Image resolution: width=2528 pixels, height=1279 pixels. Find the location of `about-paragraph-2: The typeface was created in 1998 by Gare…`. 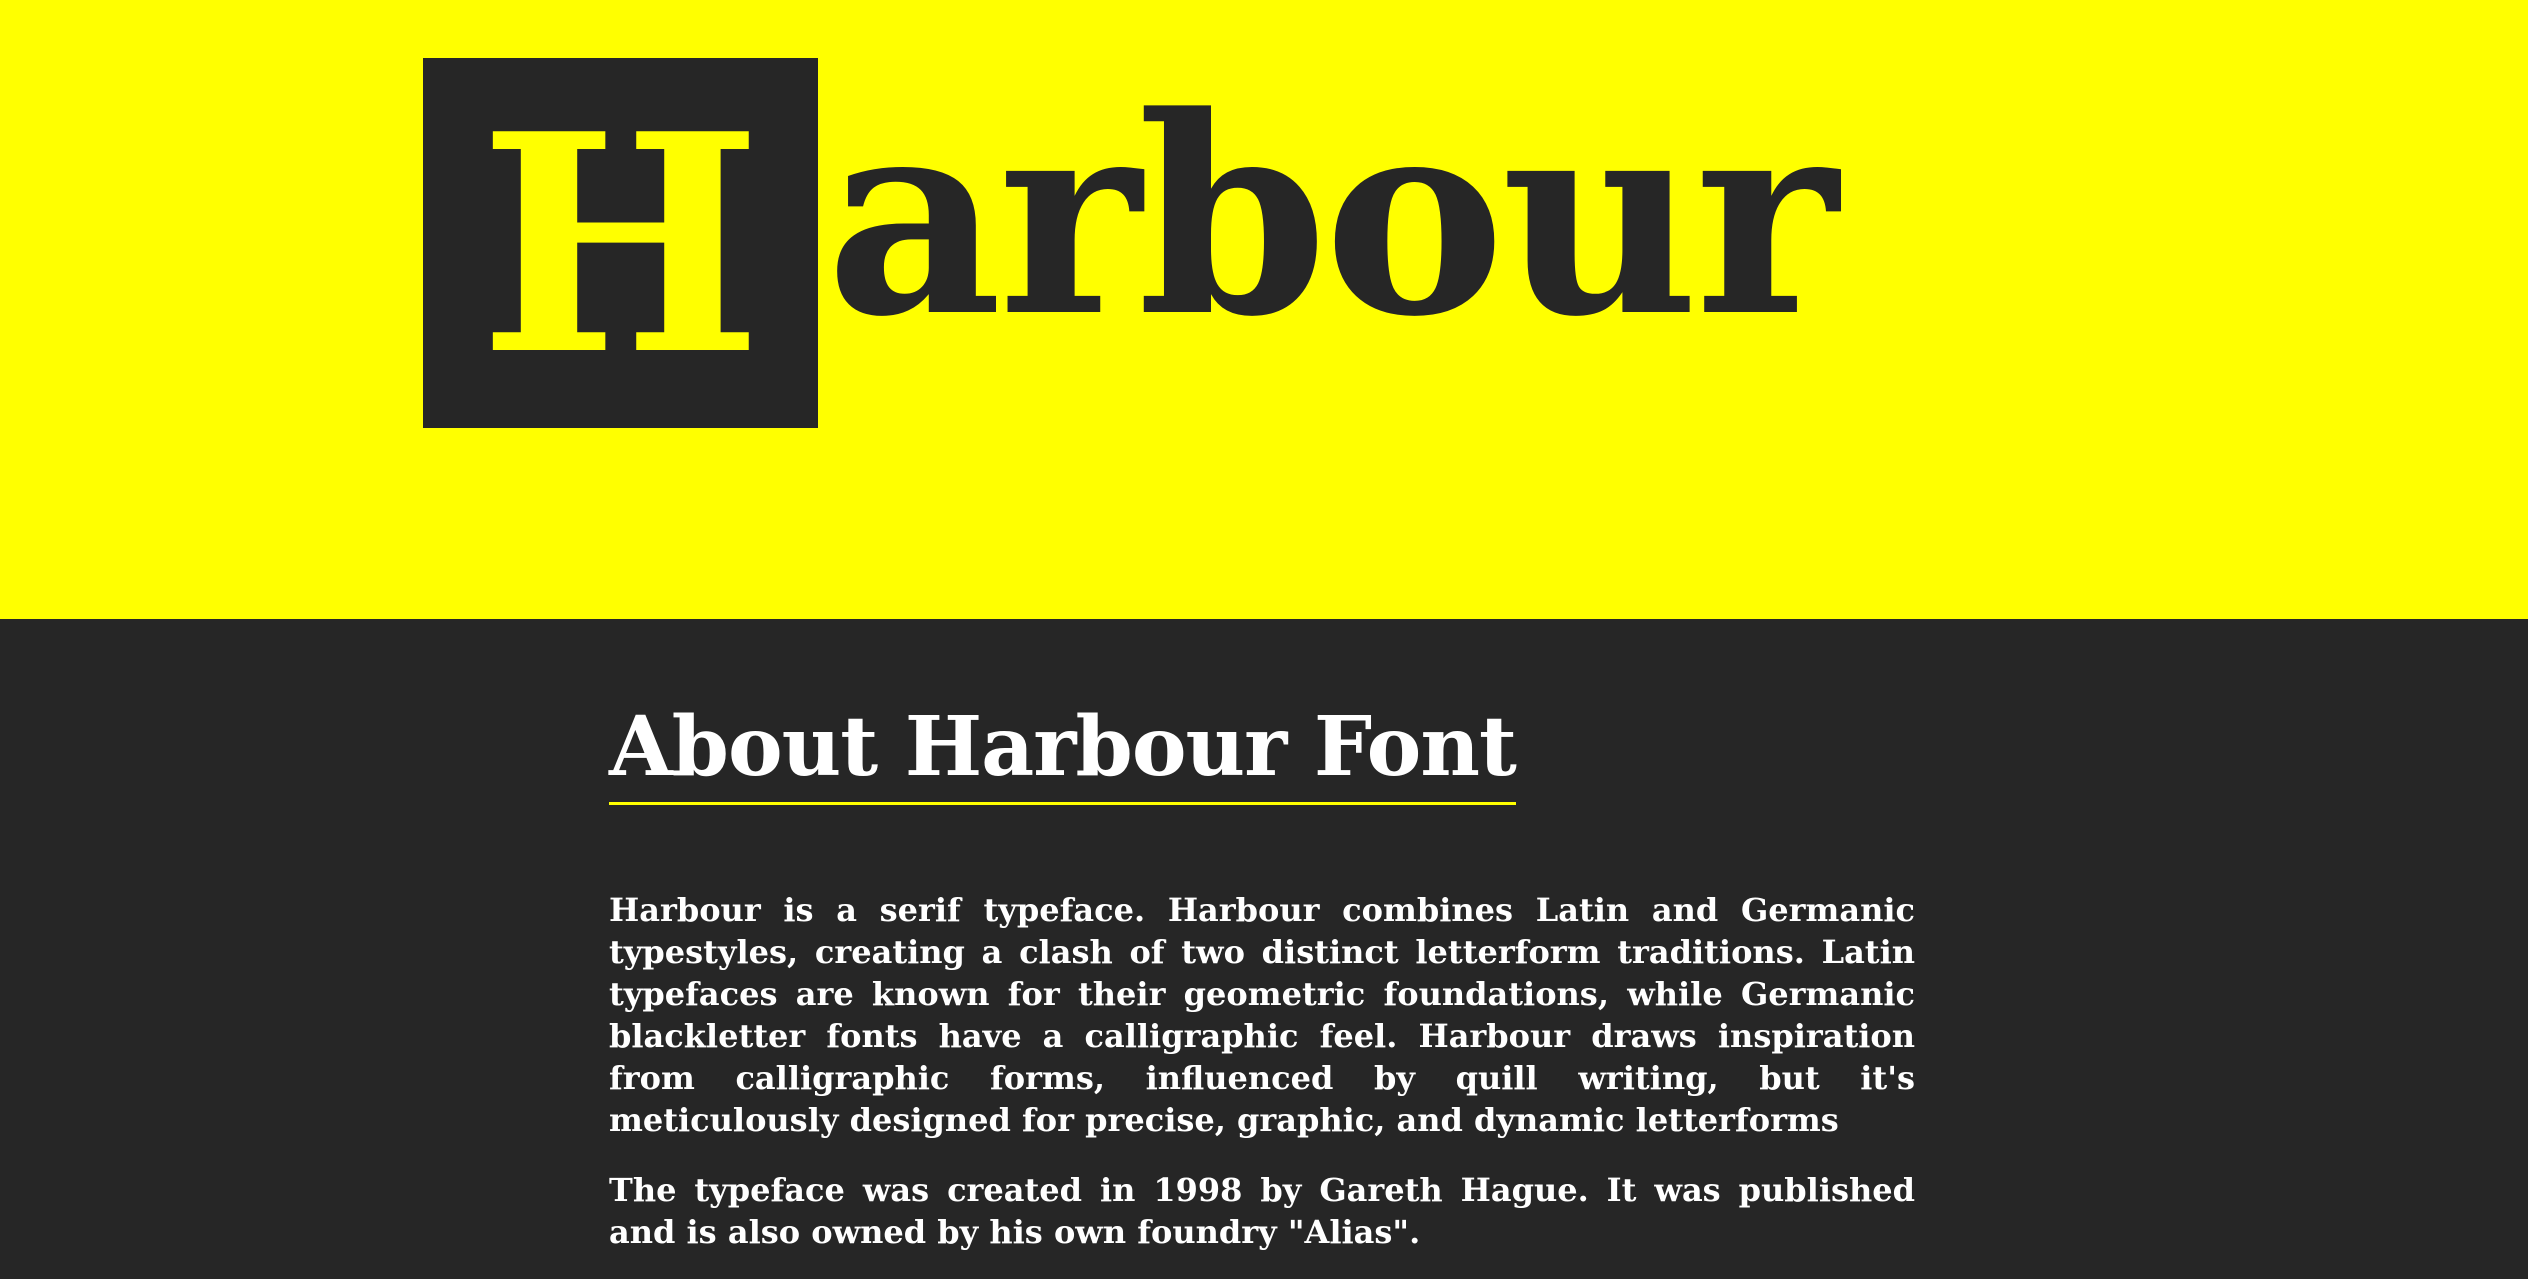

about-paragraph-2: The typeface was created in 1998 by Gare… is located at coordinates (1262, 1211).